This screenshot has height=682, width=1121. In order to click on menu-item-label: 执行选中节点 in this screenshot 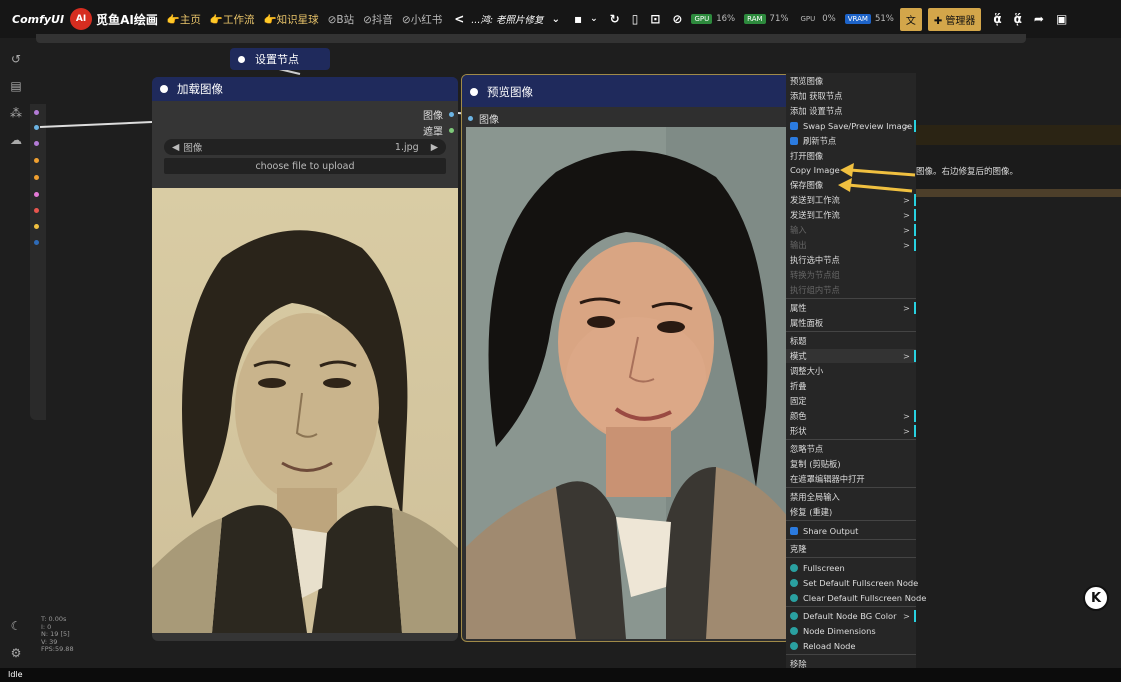, I will do `click(815, 260)`.